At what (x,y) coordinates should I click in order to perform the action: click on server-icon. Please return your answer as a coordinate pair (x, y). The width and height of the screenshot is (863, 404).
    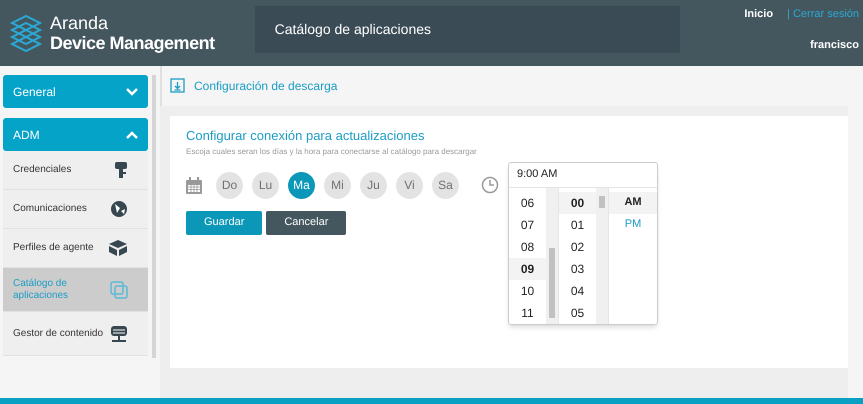
    Looking at the image, I should click on (119, 333).